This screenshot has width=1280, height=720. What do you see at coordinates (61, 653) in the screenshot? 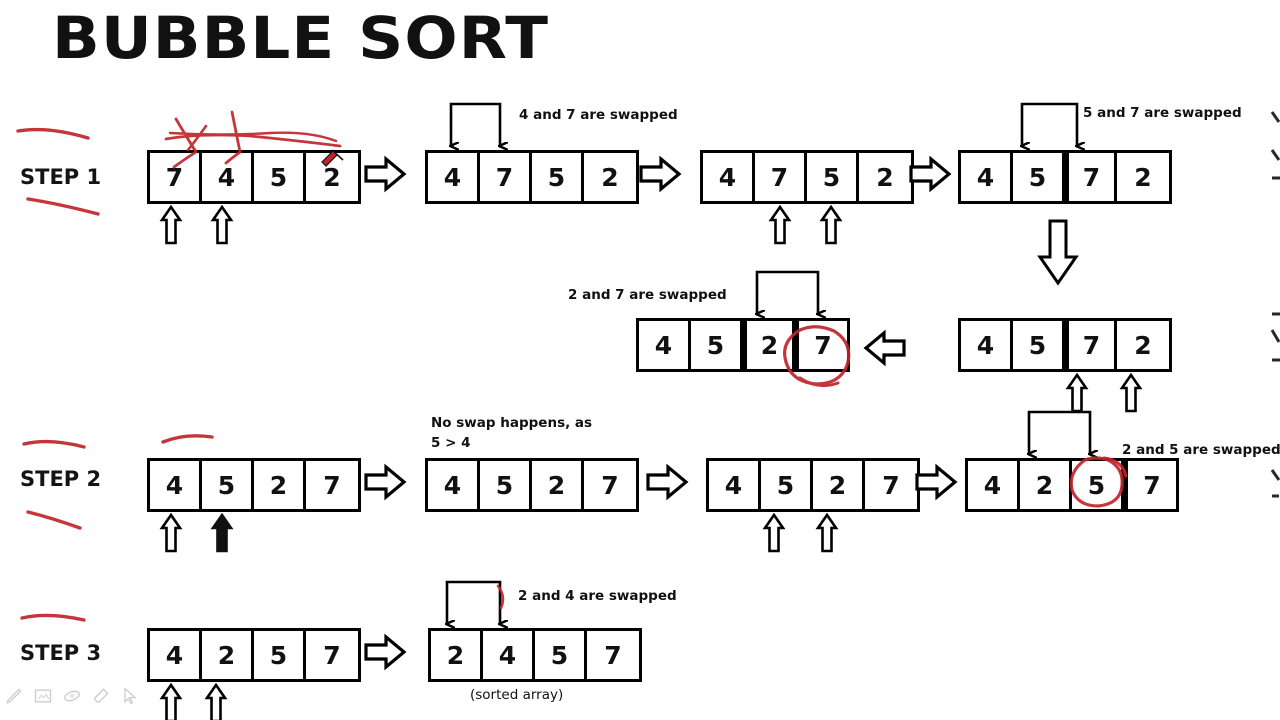
I see `step-label-3: STEP 3` at bounding box center [61, 653].